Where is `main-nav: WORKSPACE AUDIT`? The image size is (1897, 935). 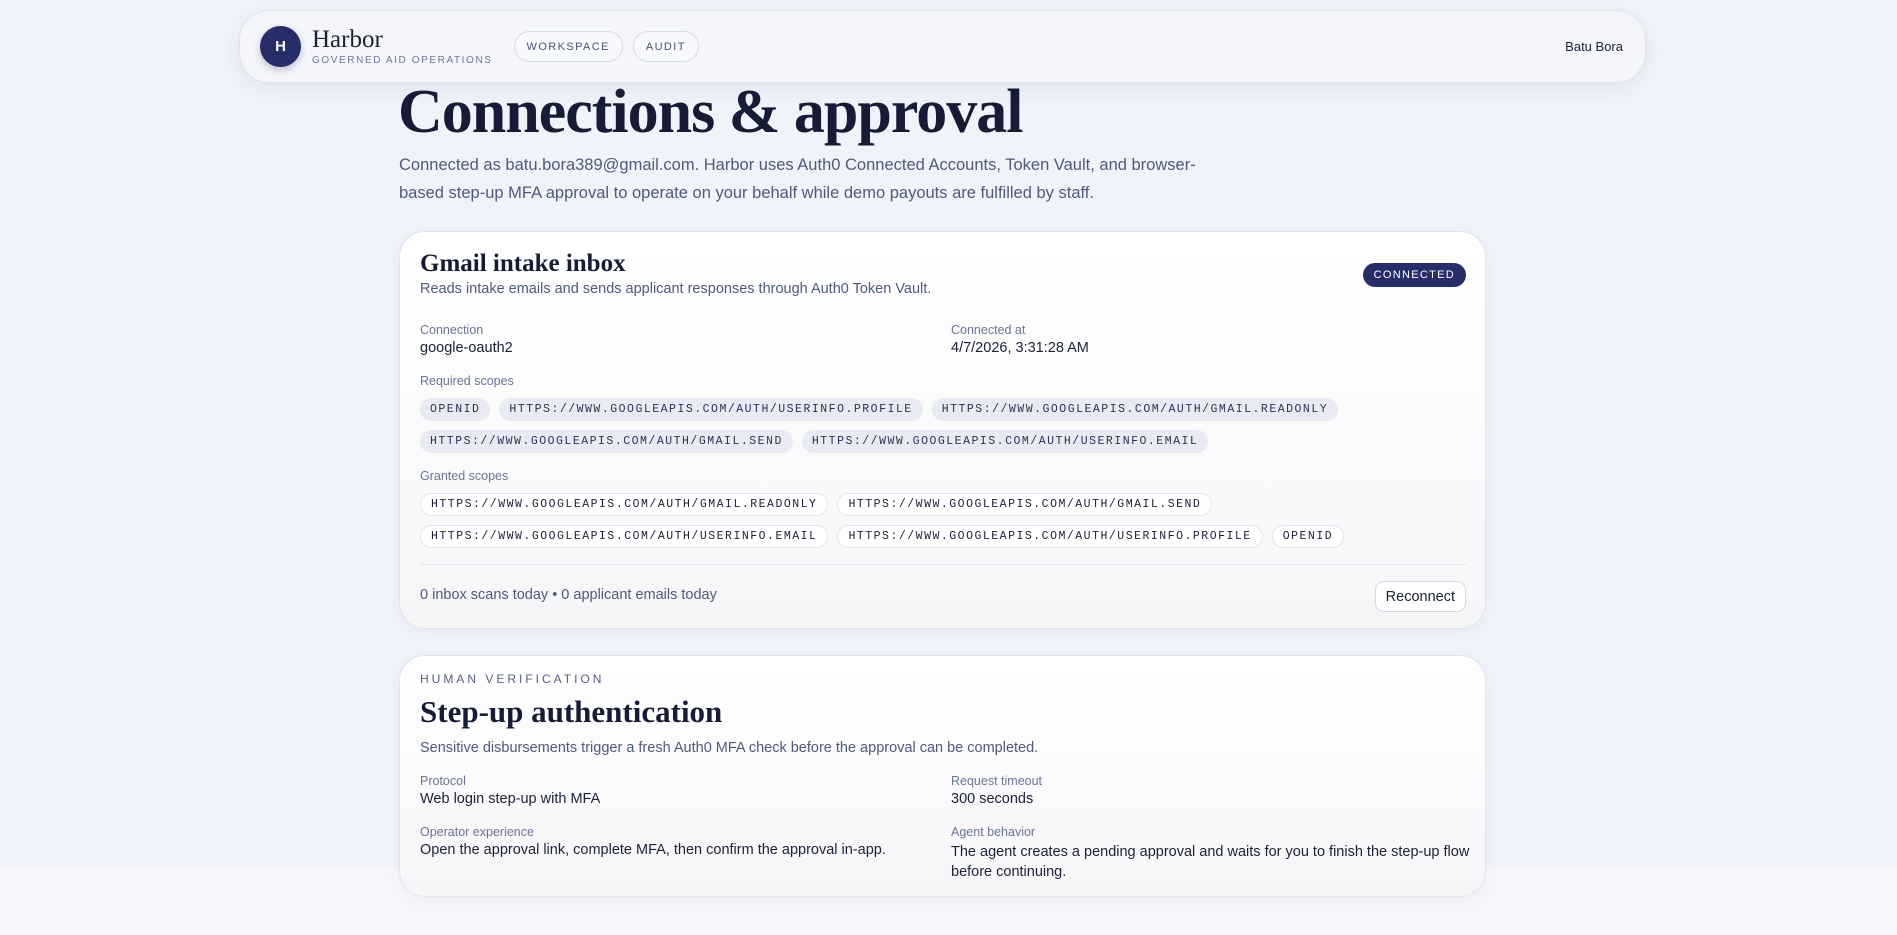 main-nav: WORKSPACE AUDIT is located at coordinates (606, 46).